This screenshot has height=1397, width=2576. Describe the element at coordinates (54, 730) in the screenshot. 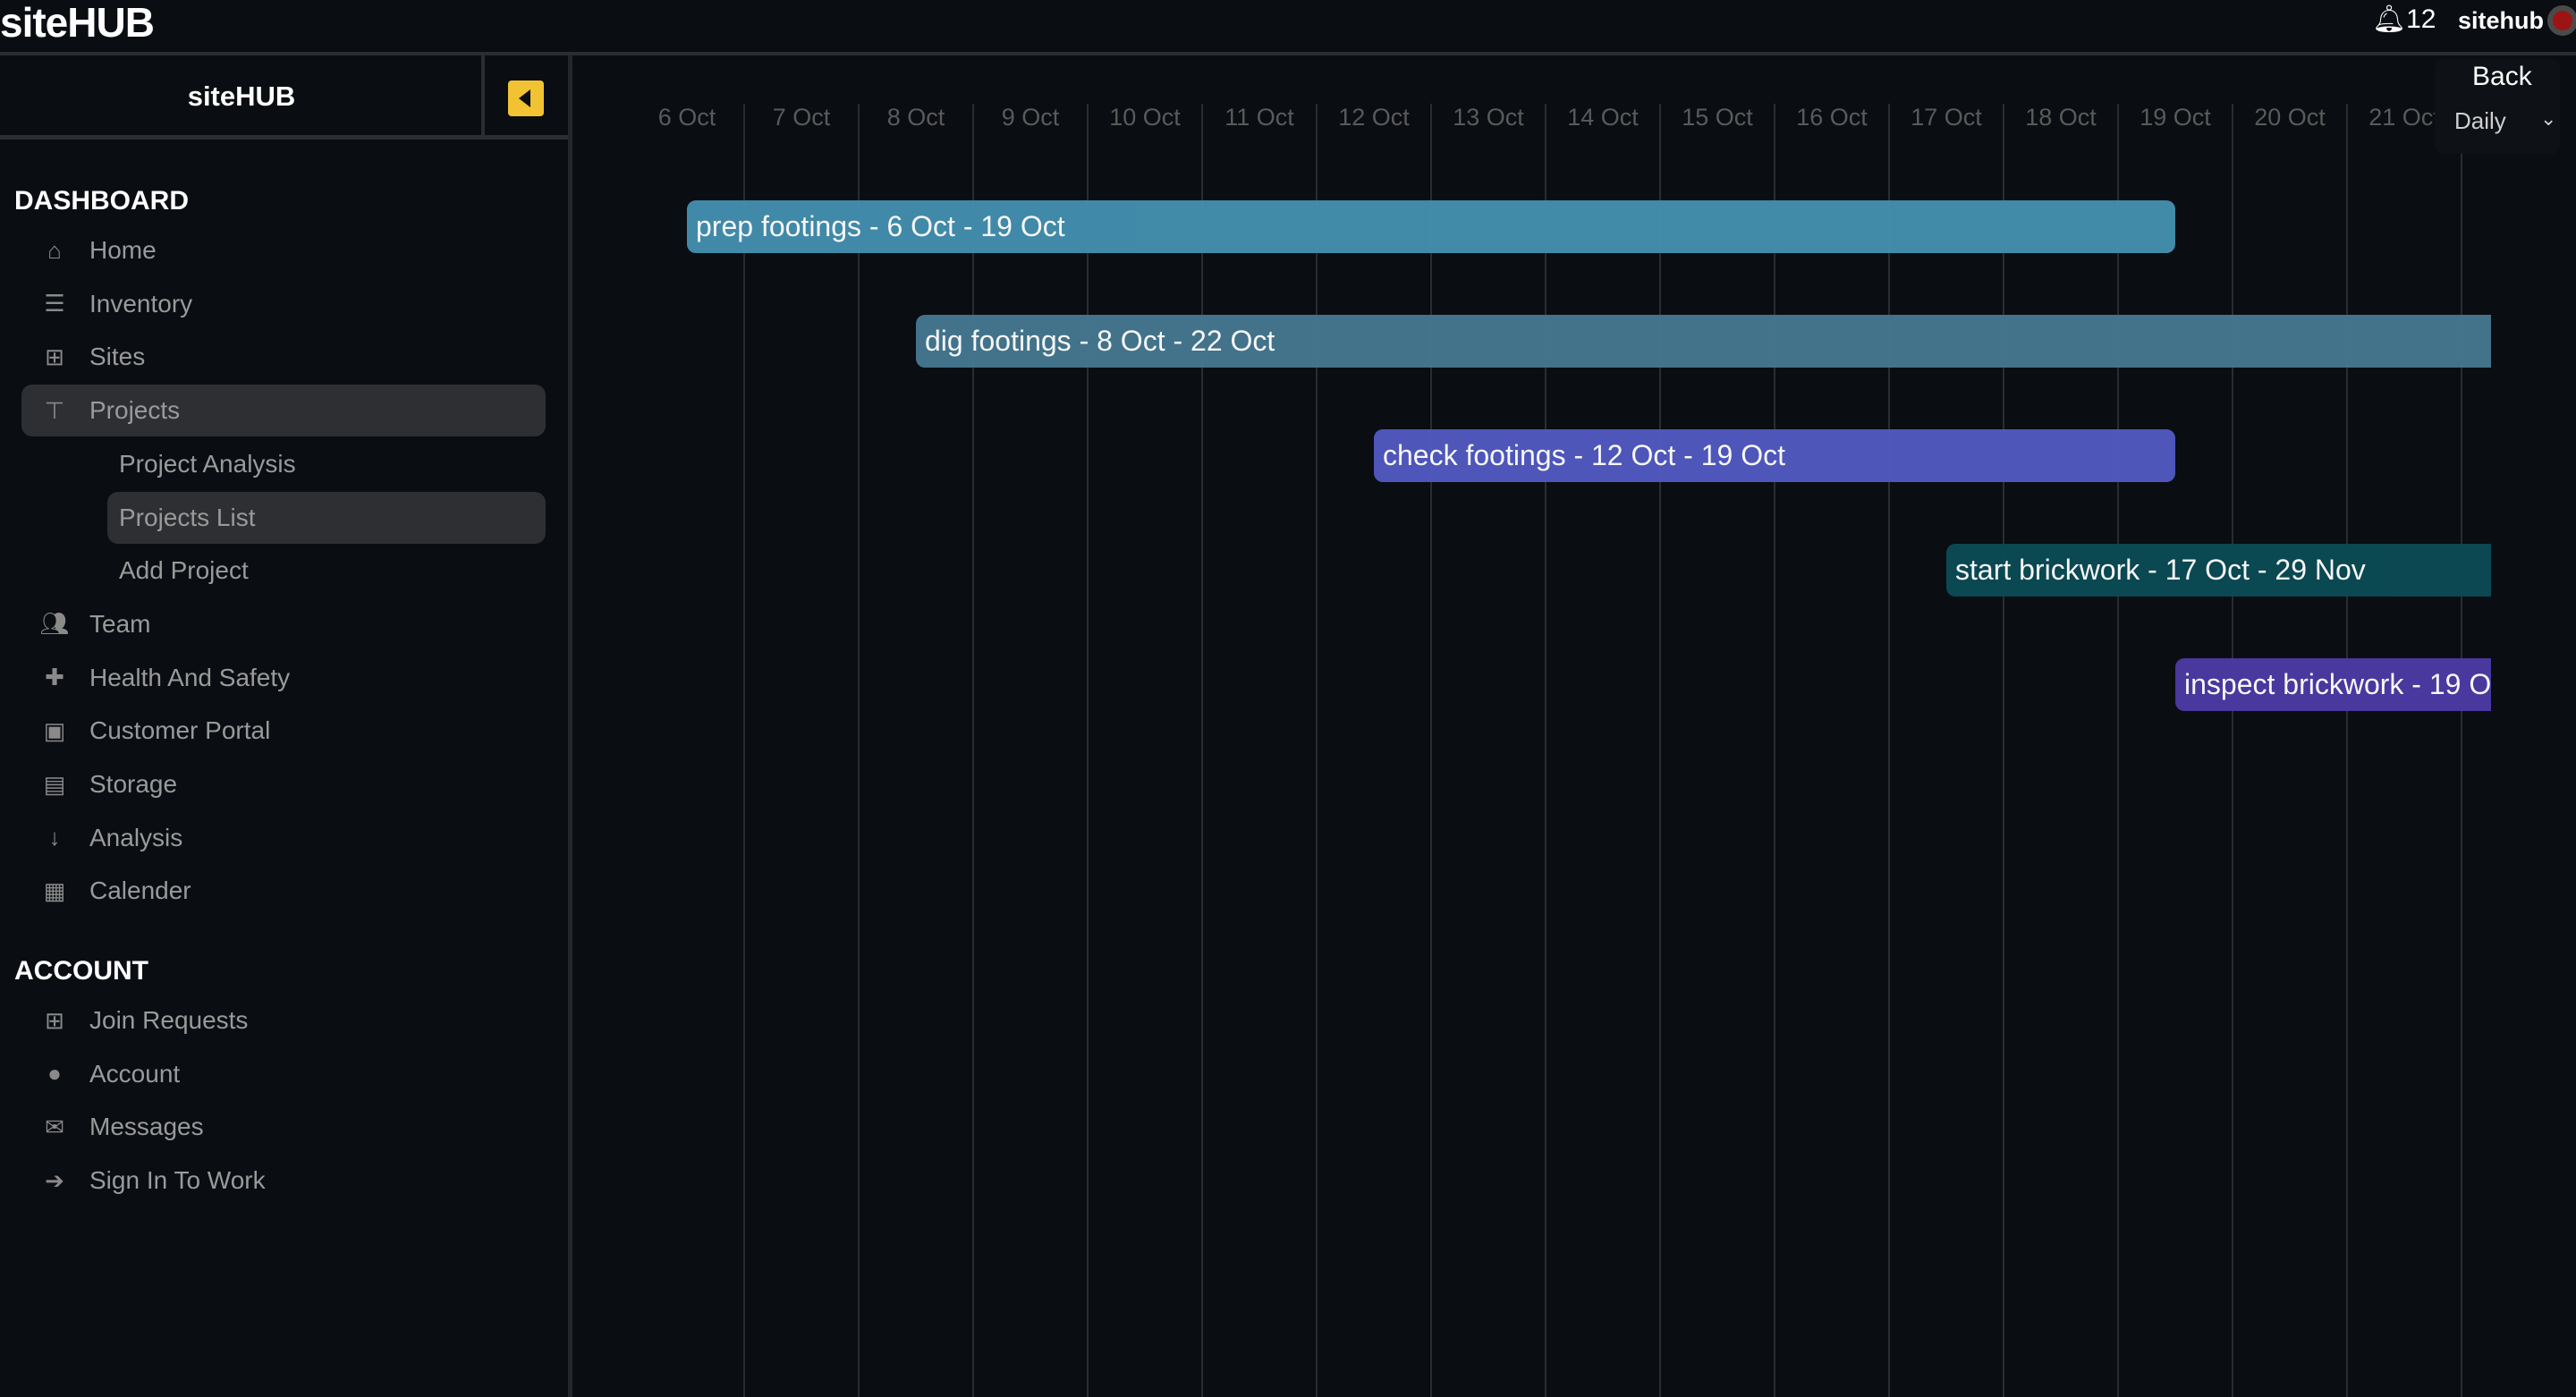

I see `passport-icon: ▣` at that location.